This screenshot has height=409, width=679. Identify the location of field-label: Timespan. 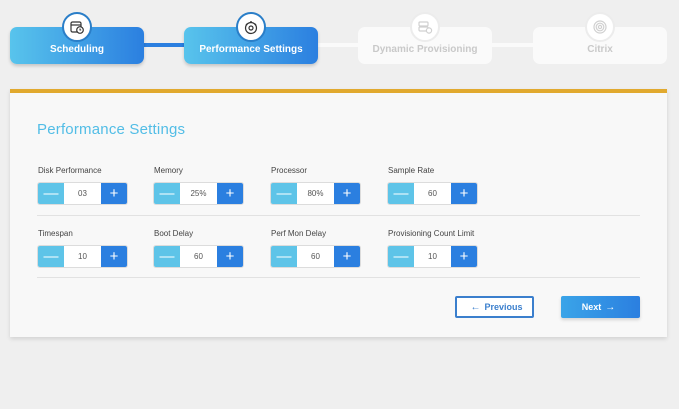
(55, 233).